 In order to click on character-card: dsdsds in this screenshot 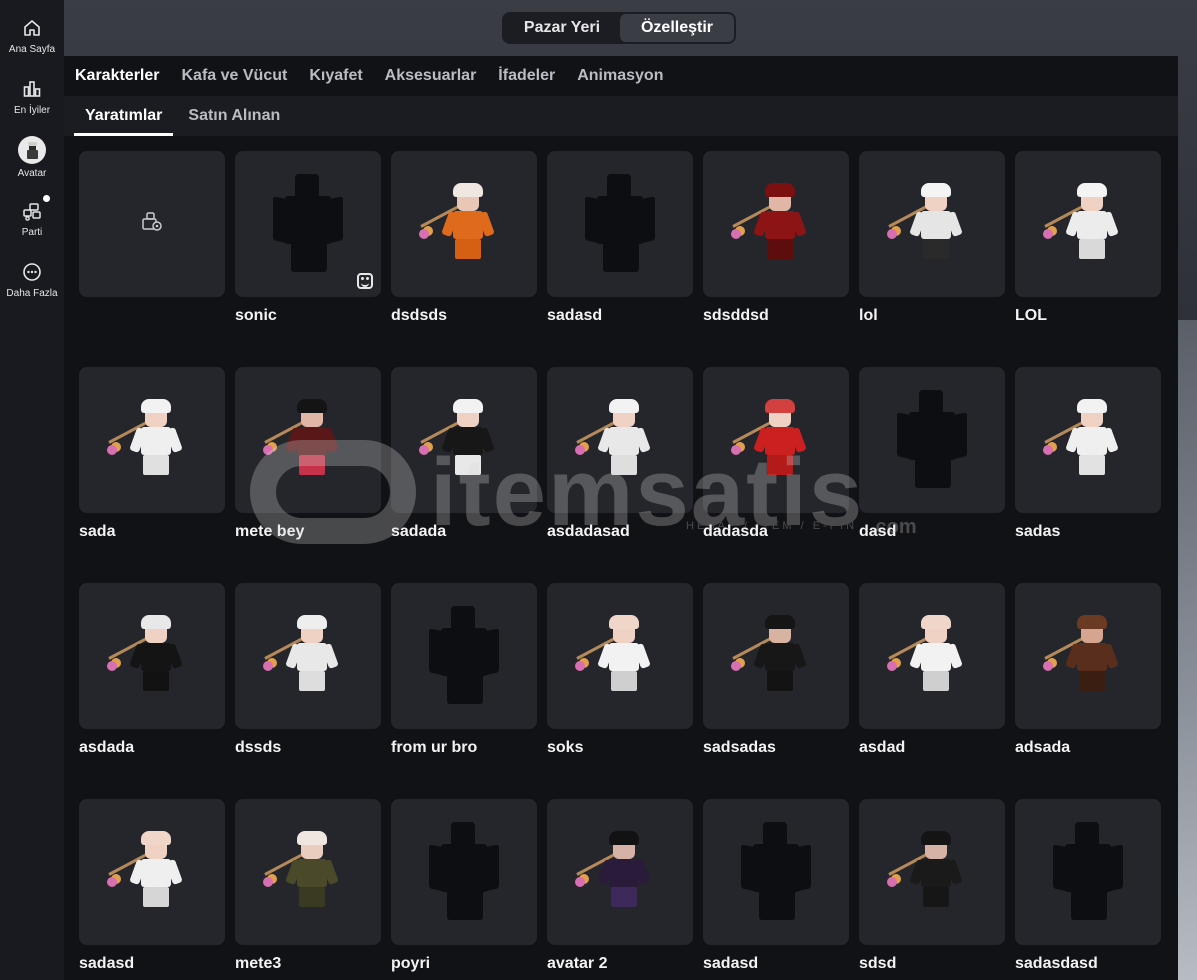, I will do `click(464, 238)`.